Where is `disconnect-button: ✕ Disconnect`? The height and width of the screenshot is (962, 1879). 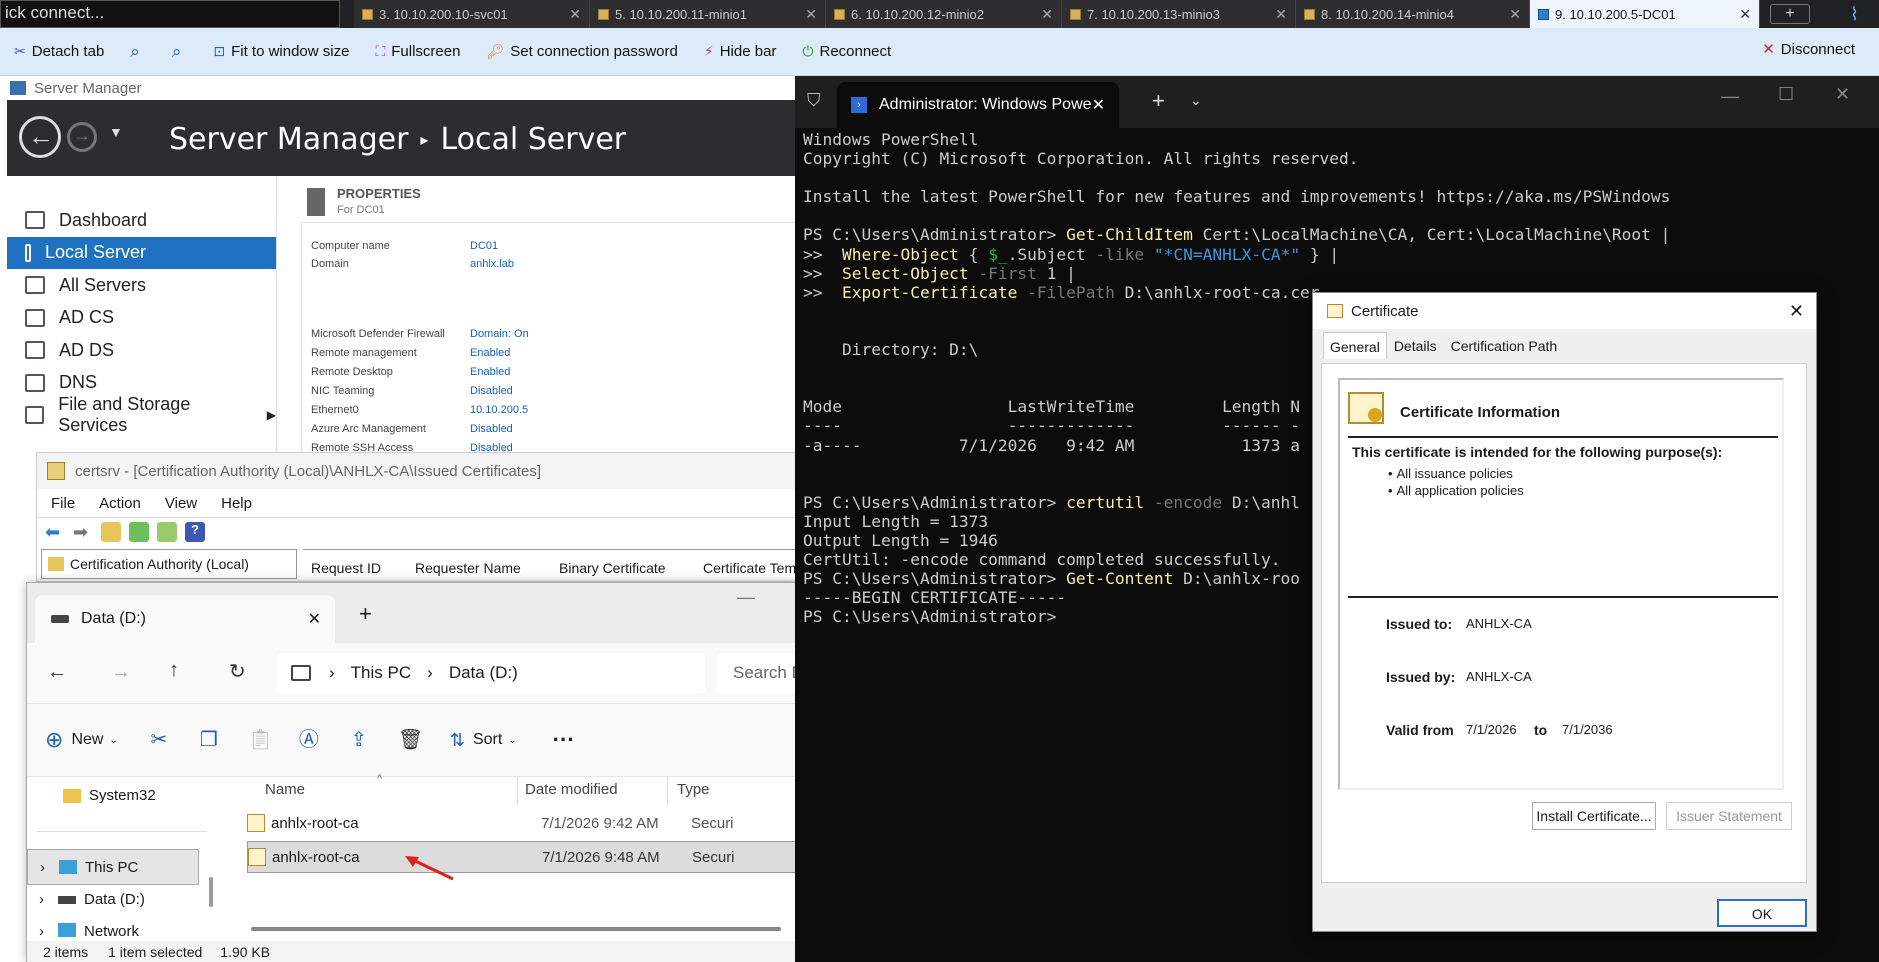 disconnect-button: ✕ Disconnect is located at coordinates (1808, 49).